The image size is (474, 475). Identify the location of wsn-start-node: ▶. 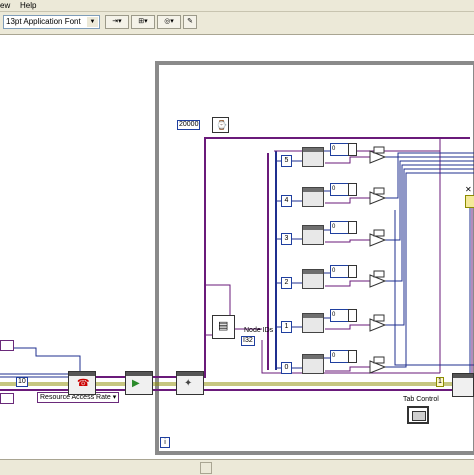
(139, 383).